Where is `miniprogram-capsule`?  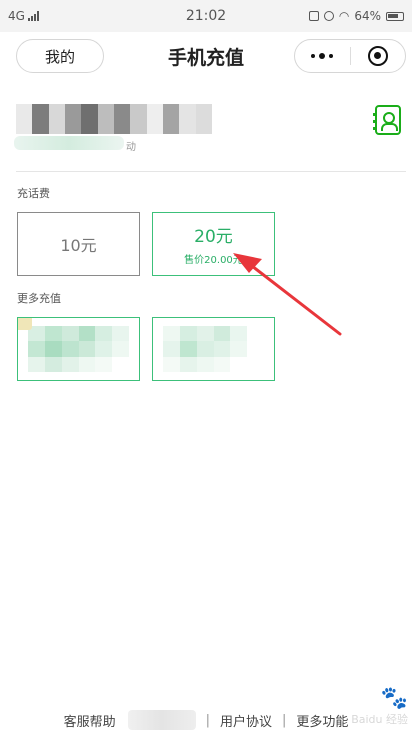 miniprogram-capsule is located at coordinates (350, 56).